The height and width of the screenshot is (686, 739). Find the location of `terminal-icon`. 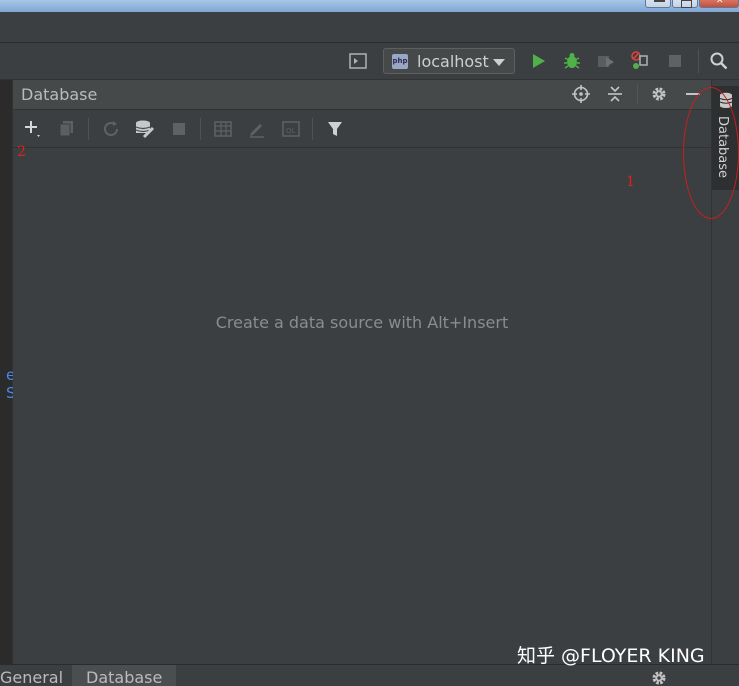

terminal-icon is located at coordinates (358, 61).